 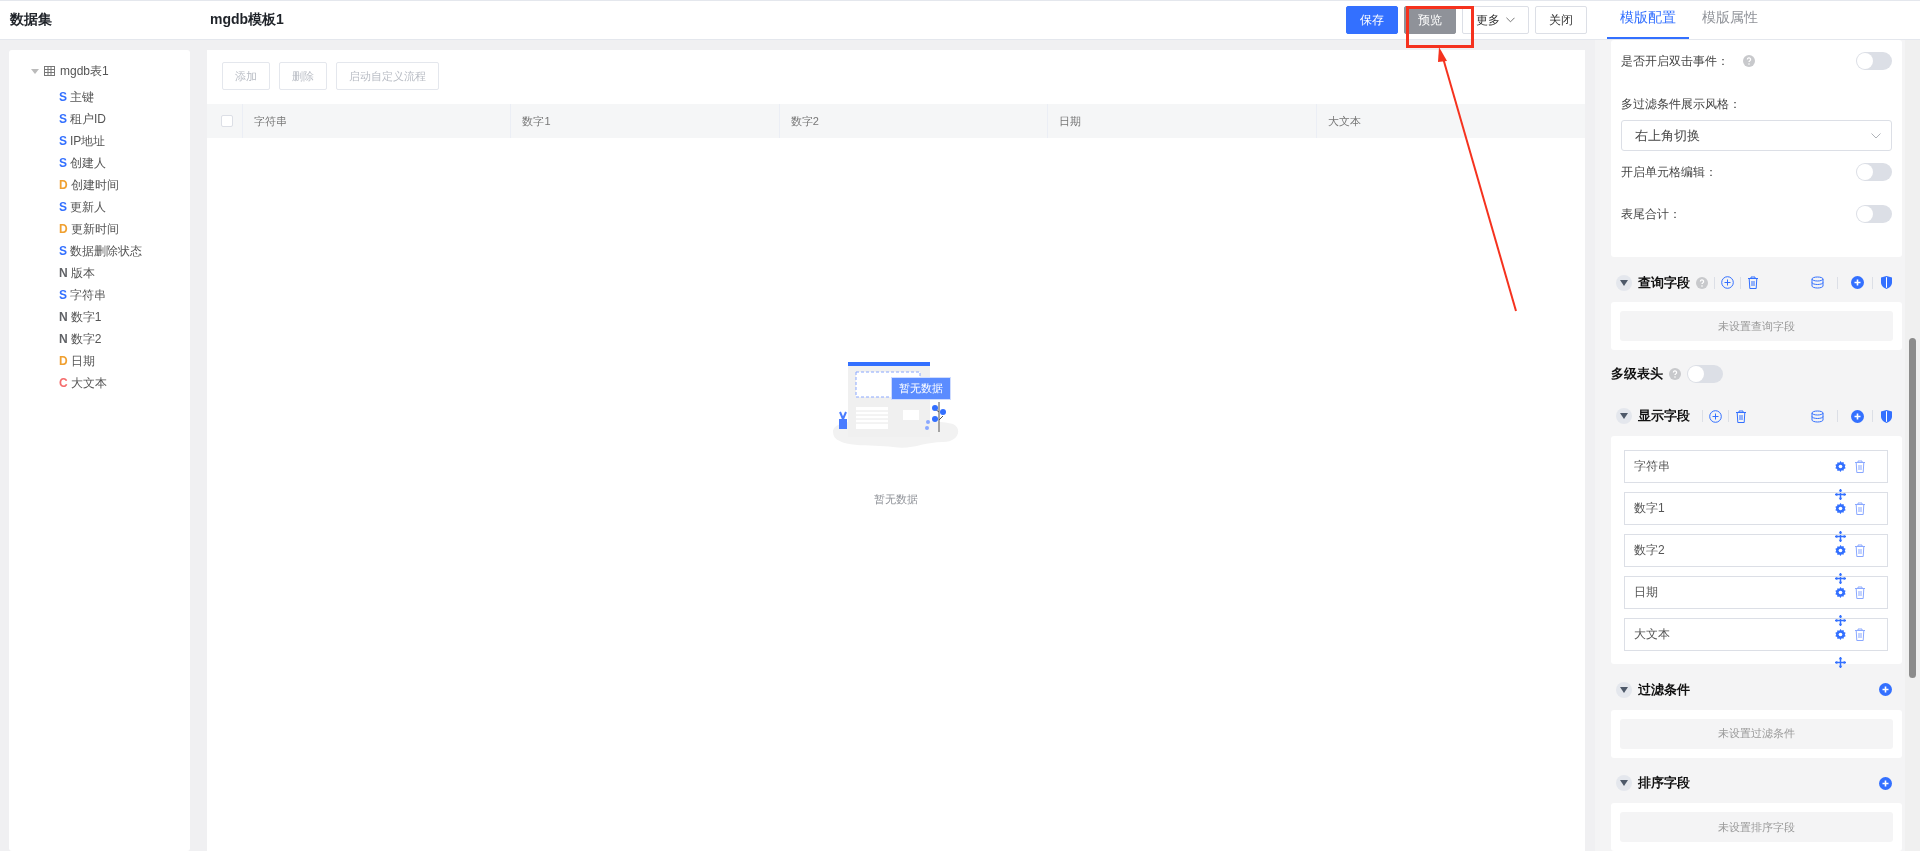 What do you see at coordinates (88, 141) in the screenshot?
I see `field-name: IP地址` at bounding box center [88, 141].